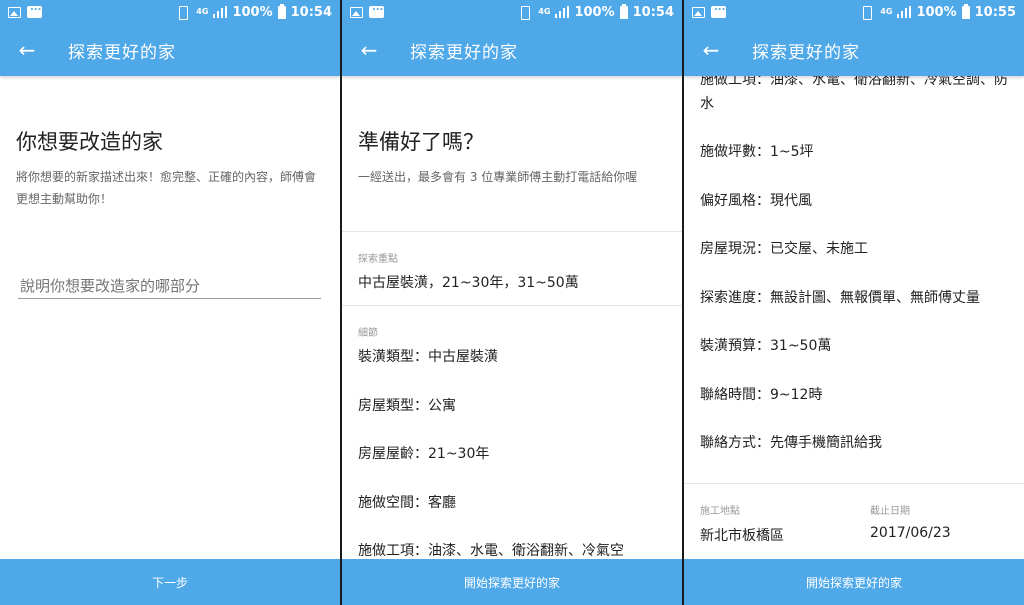  I want to click on page-title: 你想要改造的家, so click(89, 142).